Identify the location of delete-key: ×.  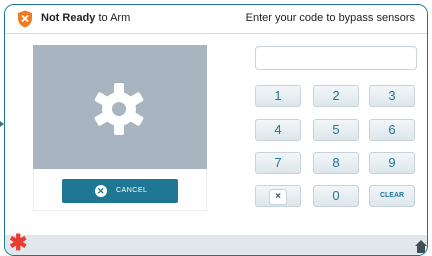
(278, 196).